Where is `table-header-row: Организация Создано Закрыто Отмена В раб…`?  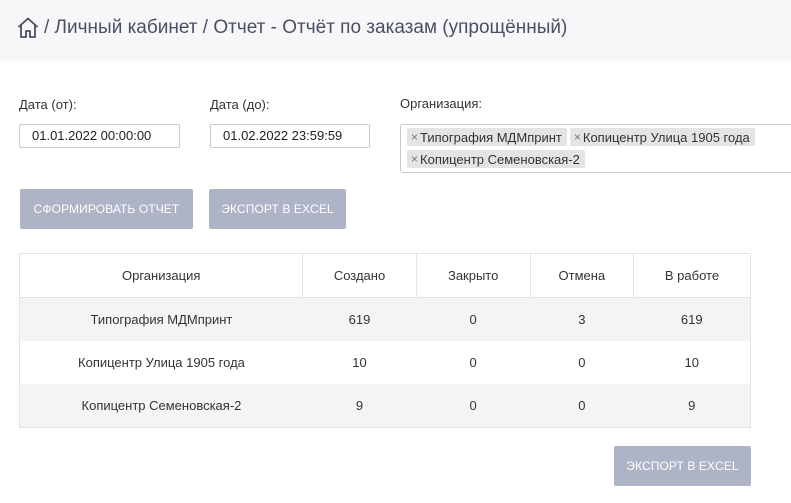 table-header-row: Организация Создано Закрыто Отмена В раб… is located at coordinates (385, 275).